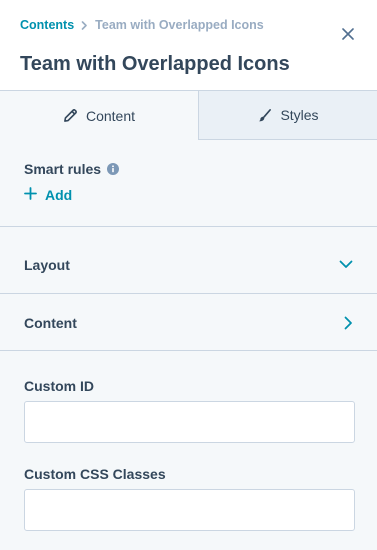 The height and width of the screenshot is (550, 377). What do you see at coordinates (70, 115) in the screenshot?
I see `pencil-icon` at bounding box center [70, 115].